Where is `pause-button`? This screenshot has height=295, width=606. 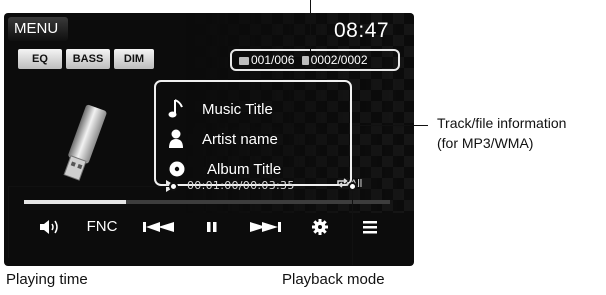
pause-button is located at coordinates (212, 232).